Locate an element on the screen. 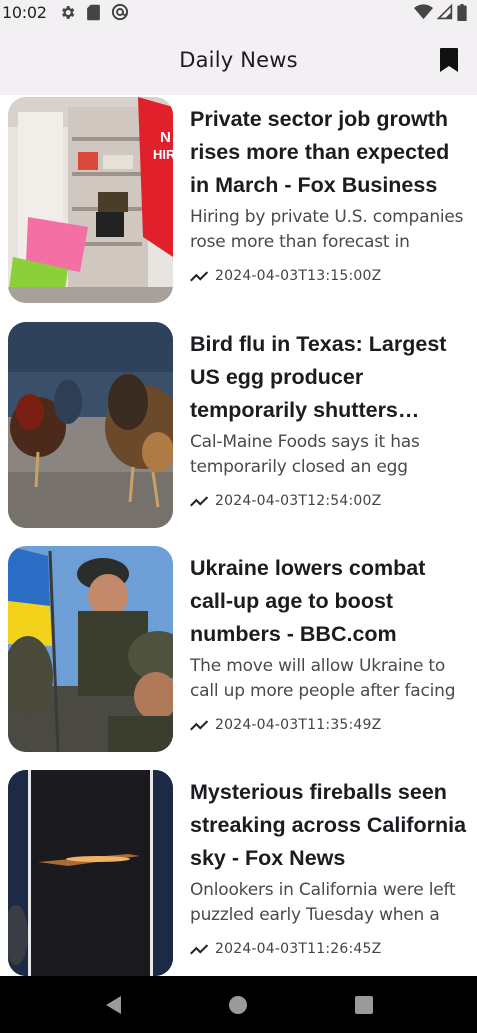  home-button is located at coordinates (238, 1005).